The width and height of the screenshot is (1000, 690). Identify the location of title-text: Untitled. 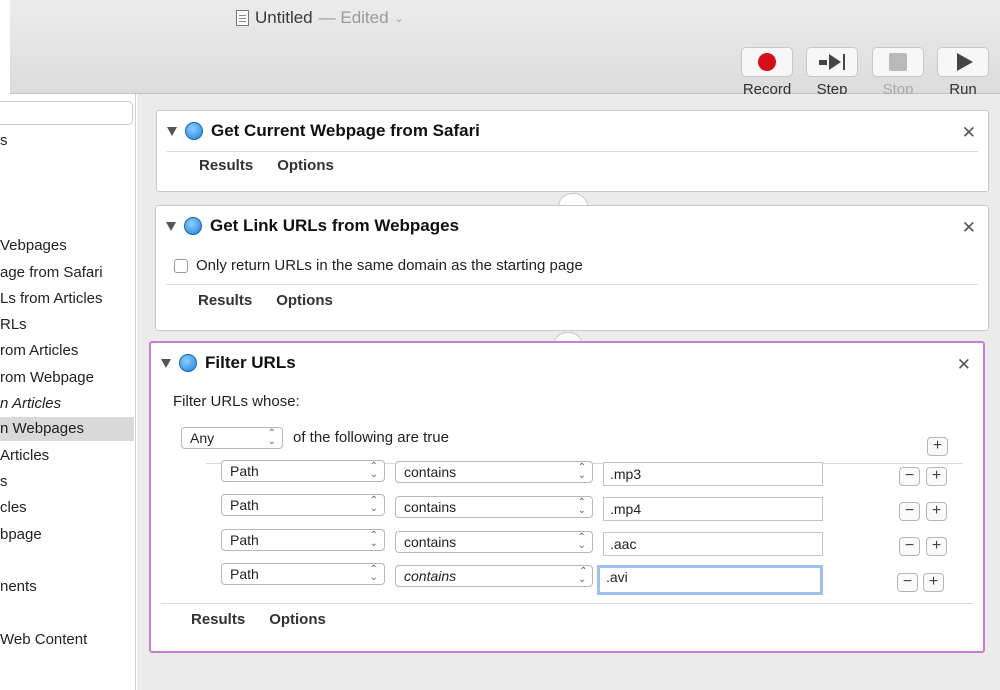
(284, 17).